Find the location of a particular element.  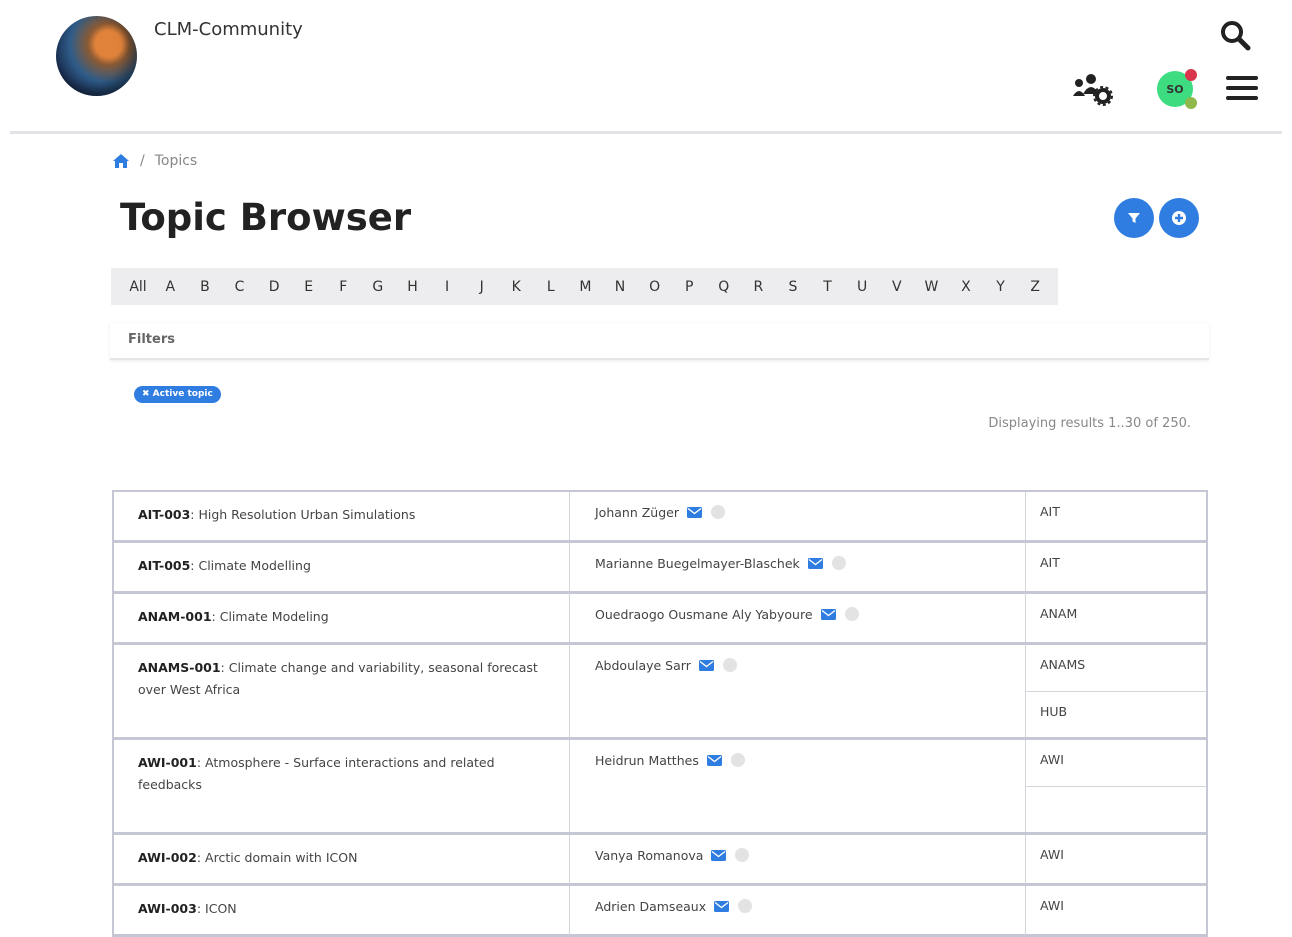

group-label is located at coordinates (1116, 809).